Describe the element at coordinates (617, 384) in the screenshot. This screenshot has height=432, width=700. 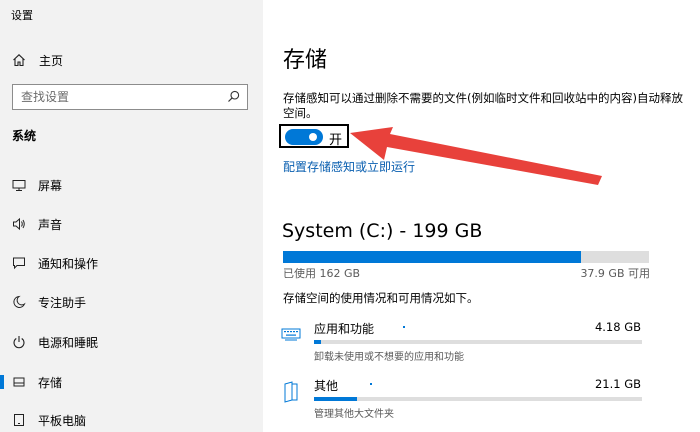
I see `category-size: 21.1 GB` at that location.